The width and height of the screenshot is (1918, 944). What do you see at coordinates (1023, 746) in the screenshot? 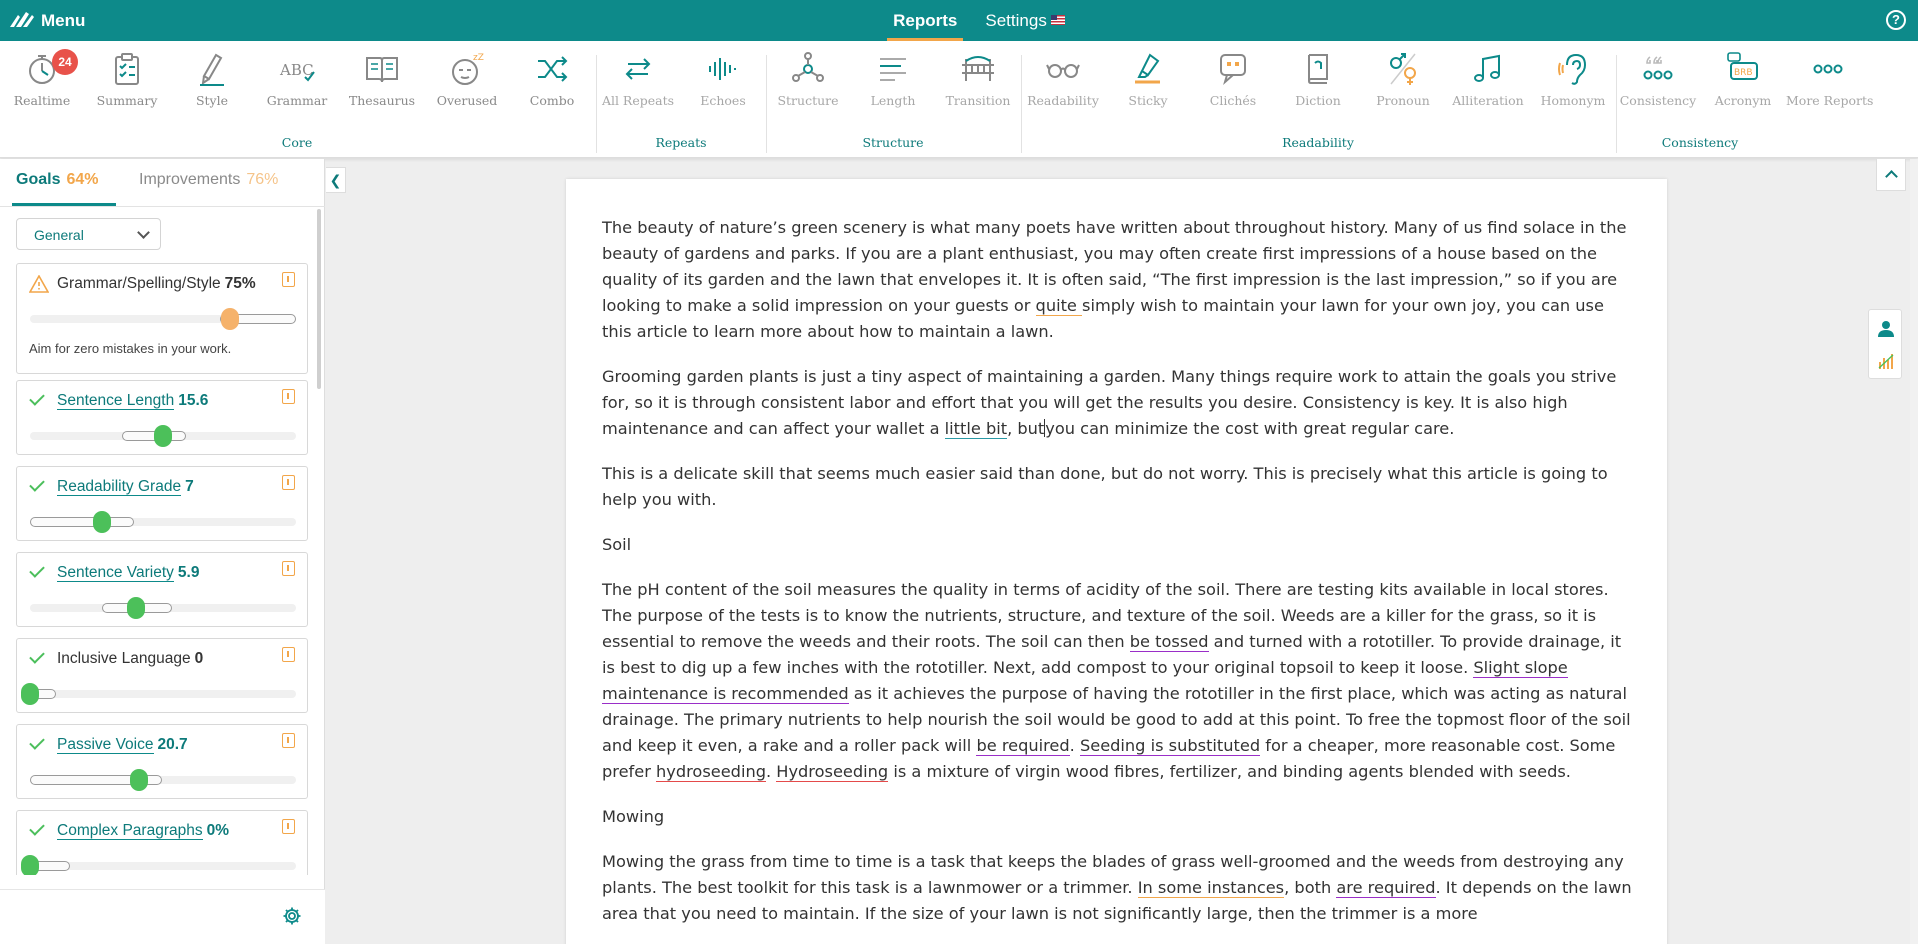
I see `passive-voice-highlight: be required` at bounding box center [1023, 746].